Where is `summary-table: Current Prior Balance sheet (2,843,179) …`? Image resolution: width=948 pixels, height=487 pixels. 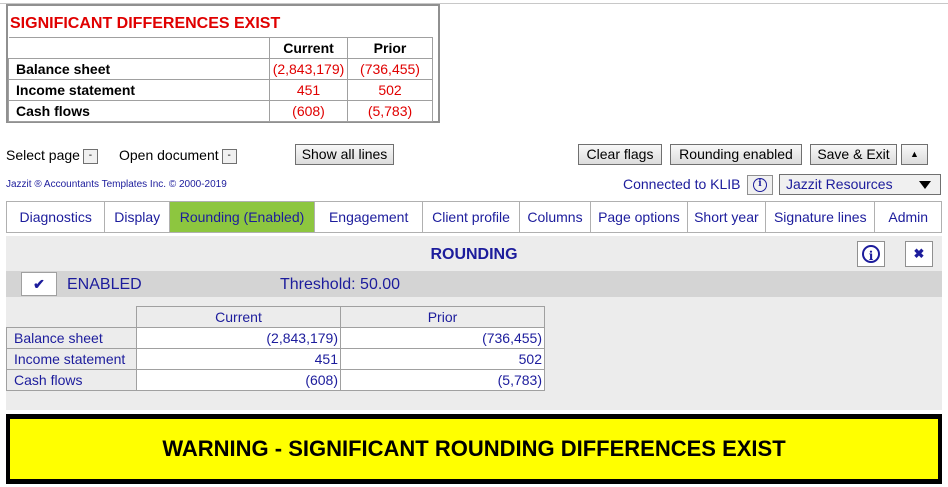
summary-table: Current Prior Balance sheet (2,843,179) … is located at coordinates (220, 79).